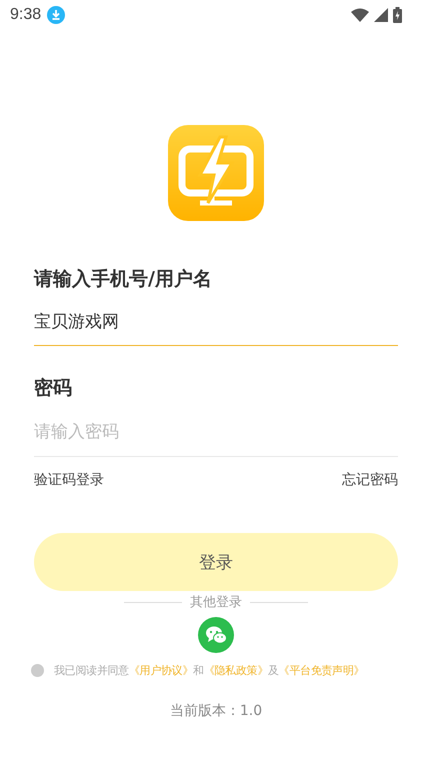  I want to click on download-icon, so click(56, 15).